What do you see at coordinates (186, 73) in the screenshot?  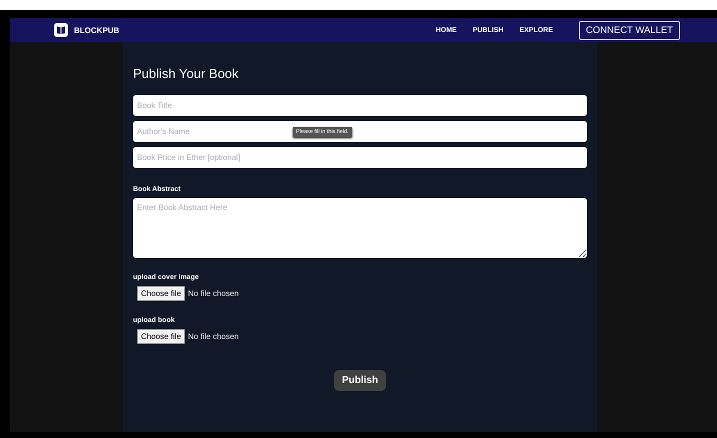 I see `form-title: Publish Your Book` at bounding box center [186, 73].